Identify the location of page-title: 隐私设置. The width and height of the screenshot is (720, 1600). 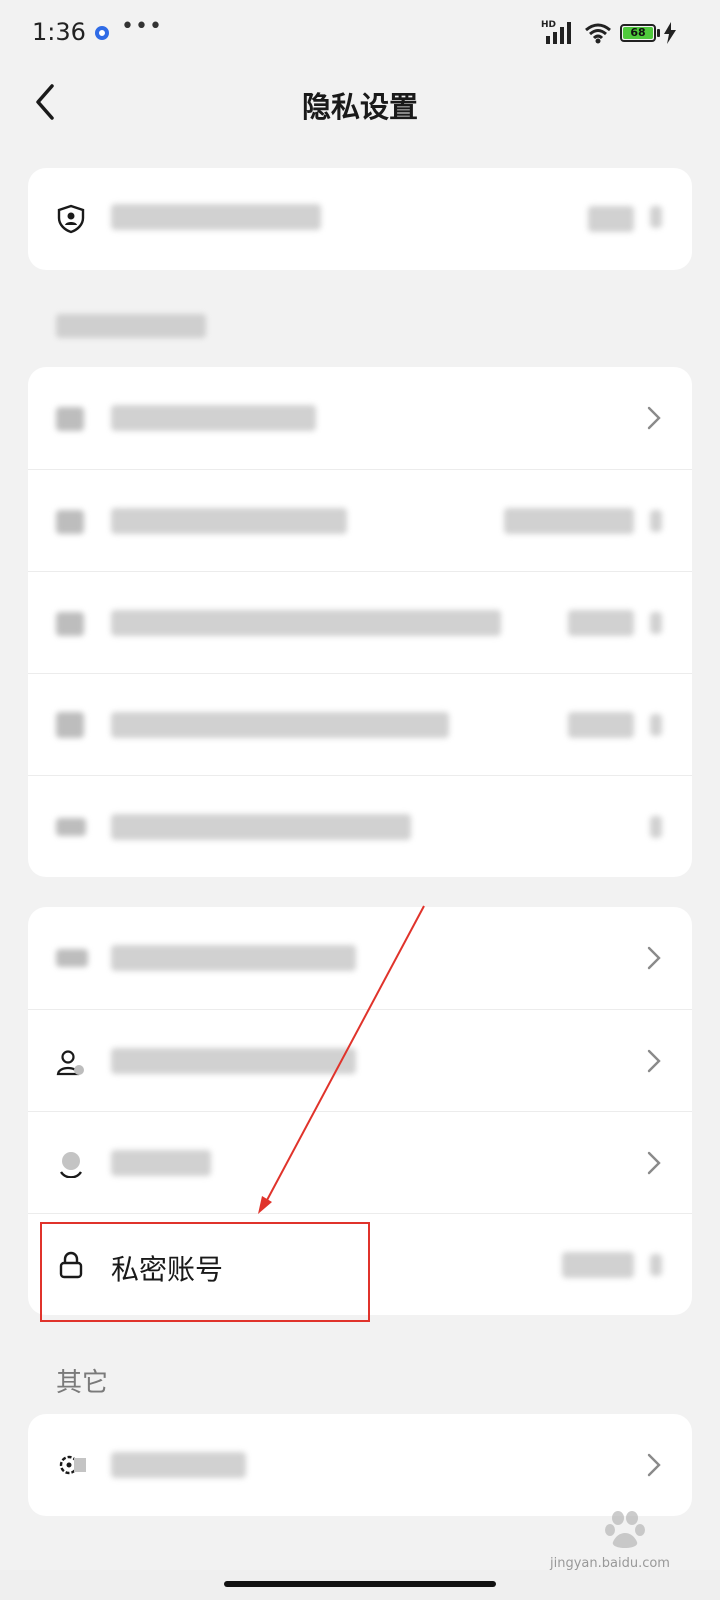
(359, 107).